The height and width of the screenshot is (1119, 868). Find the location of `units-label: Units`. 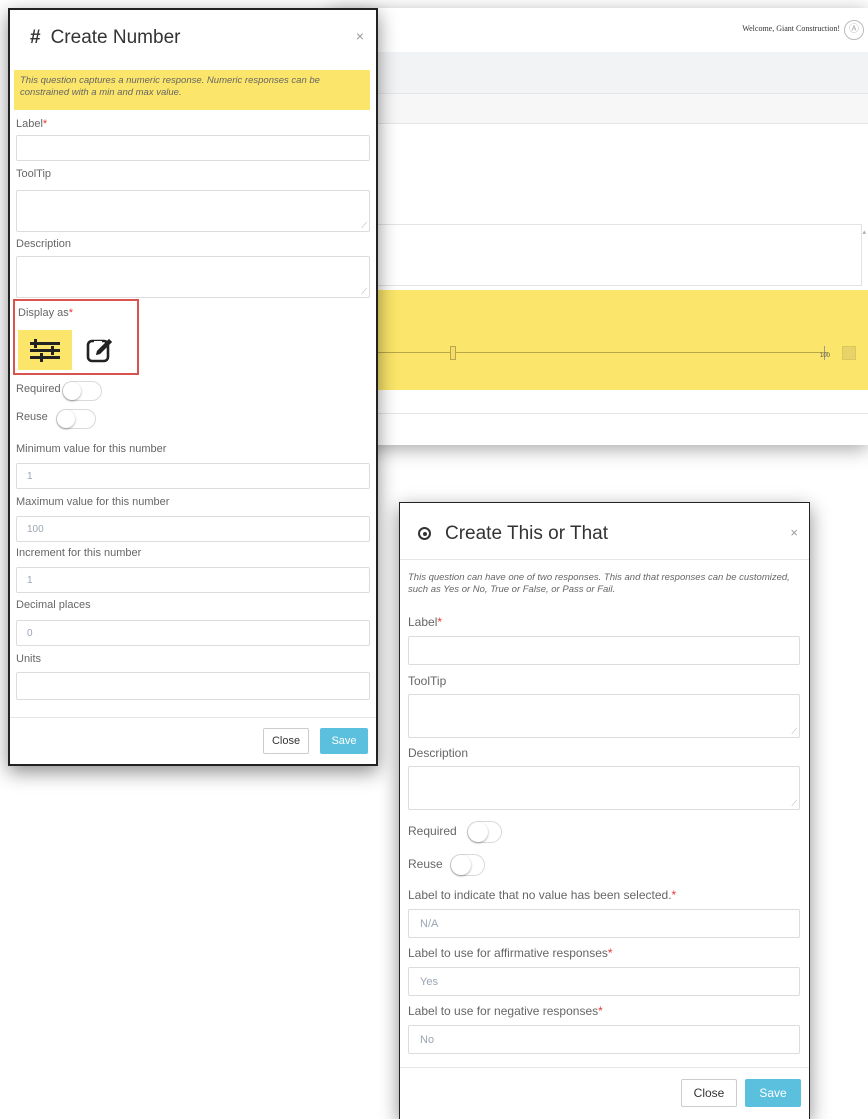

units-label: Units is located at coordinates (29, 659).